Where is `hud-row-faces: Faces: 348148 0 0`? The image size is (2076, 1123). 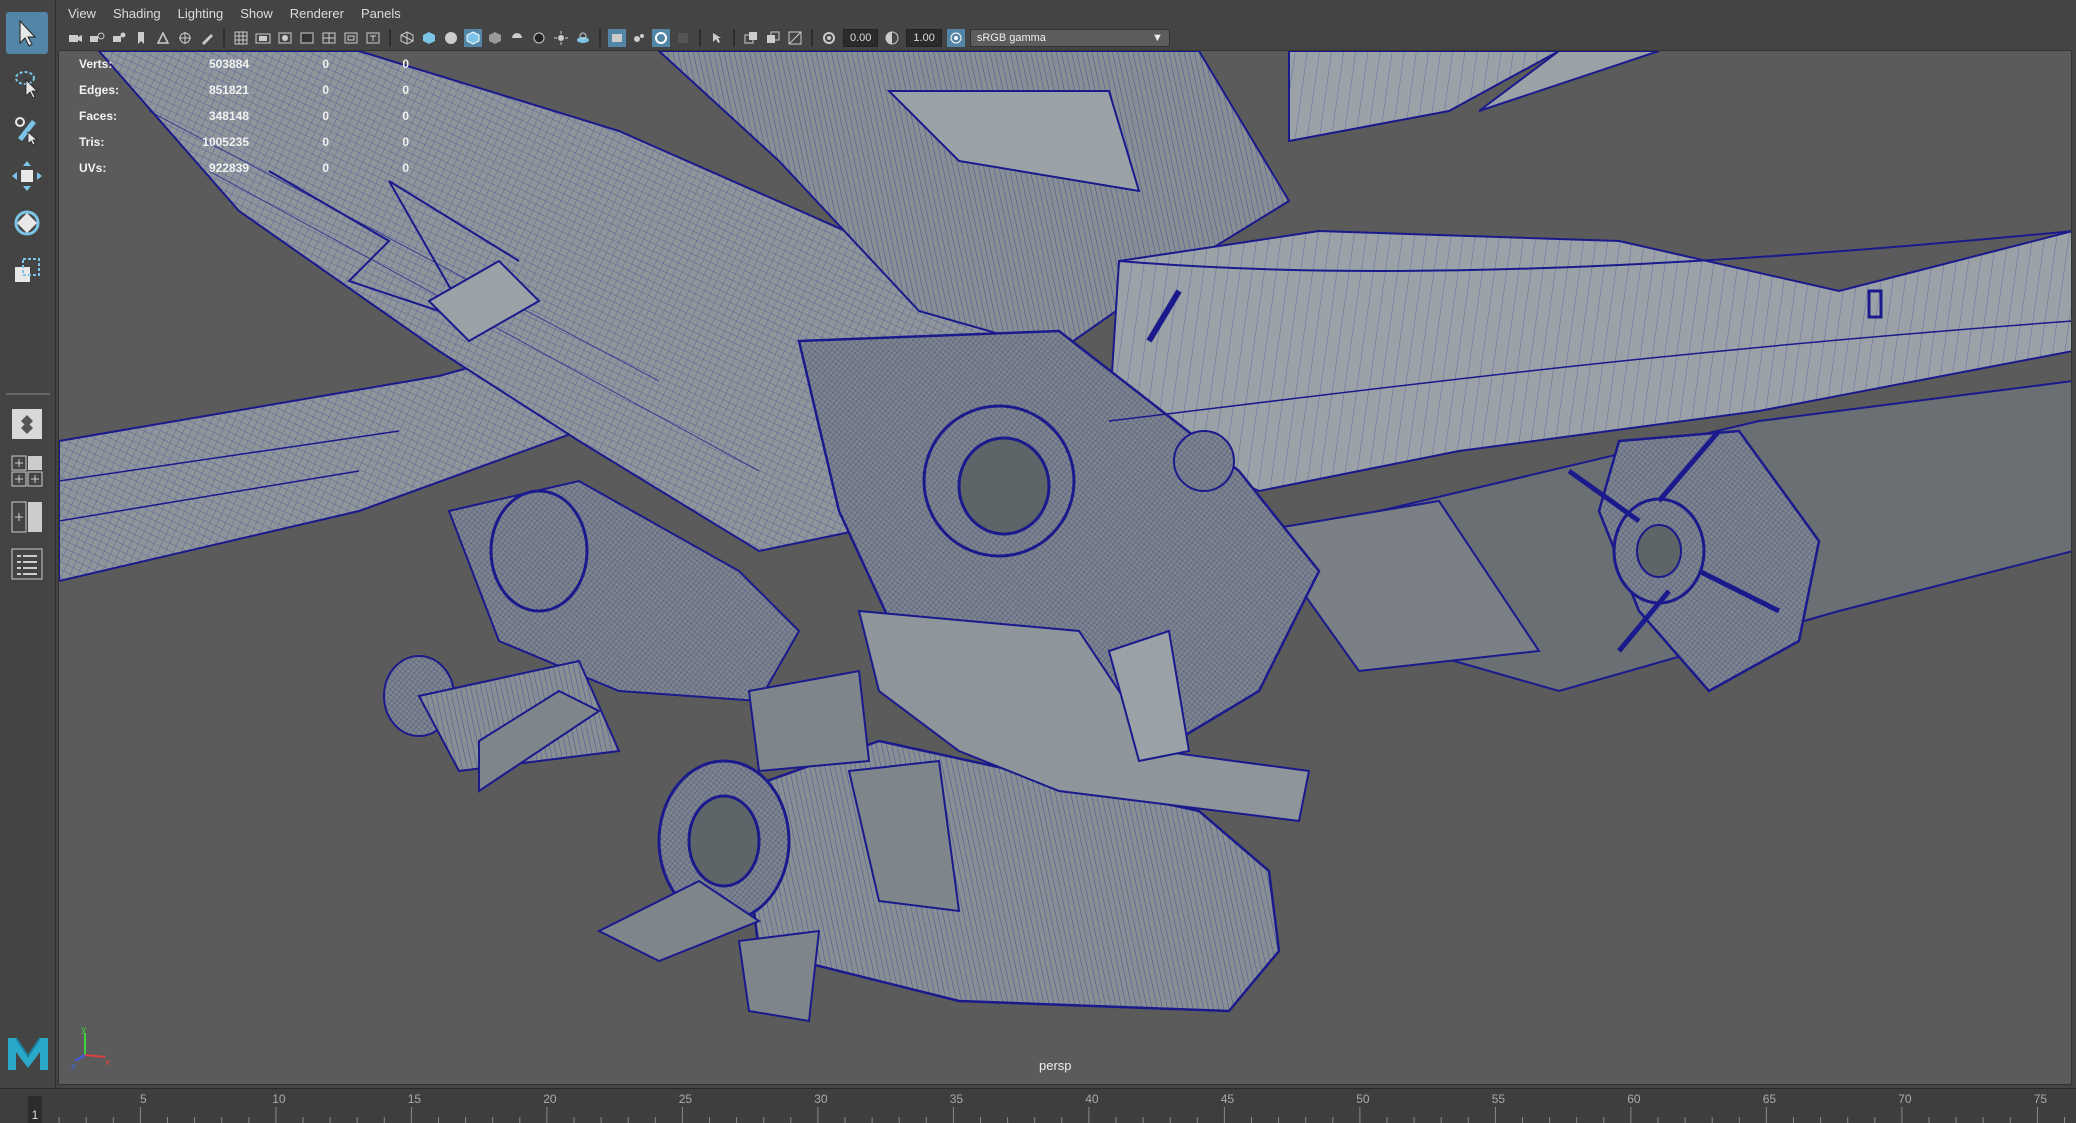
hud-row-faces: Faces: 348148 0 0 is located at coordinates (244, 116).